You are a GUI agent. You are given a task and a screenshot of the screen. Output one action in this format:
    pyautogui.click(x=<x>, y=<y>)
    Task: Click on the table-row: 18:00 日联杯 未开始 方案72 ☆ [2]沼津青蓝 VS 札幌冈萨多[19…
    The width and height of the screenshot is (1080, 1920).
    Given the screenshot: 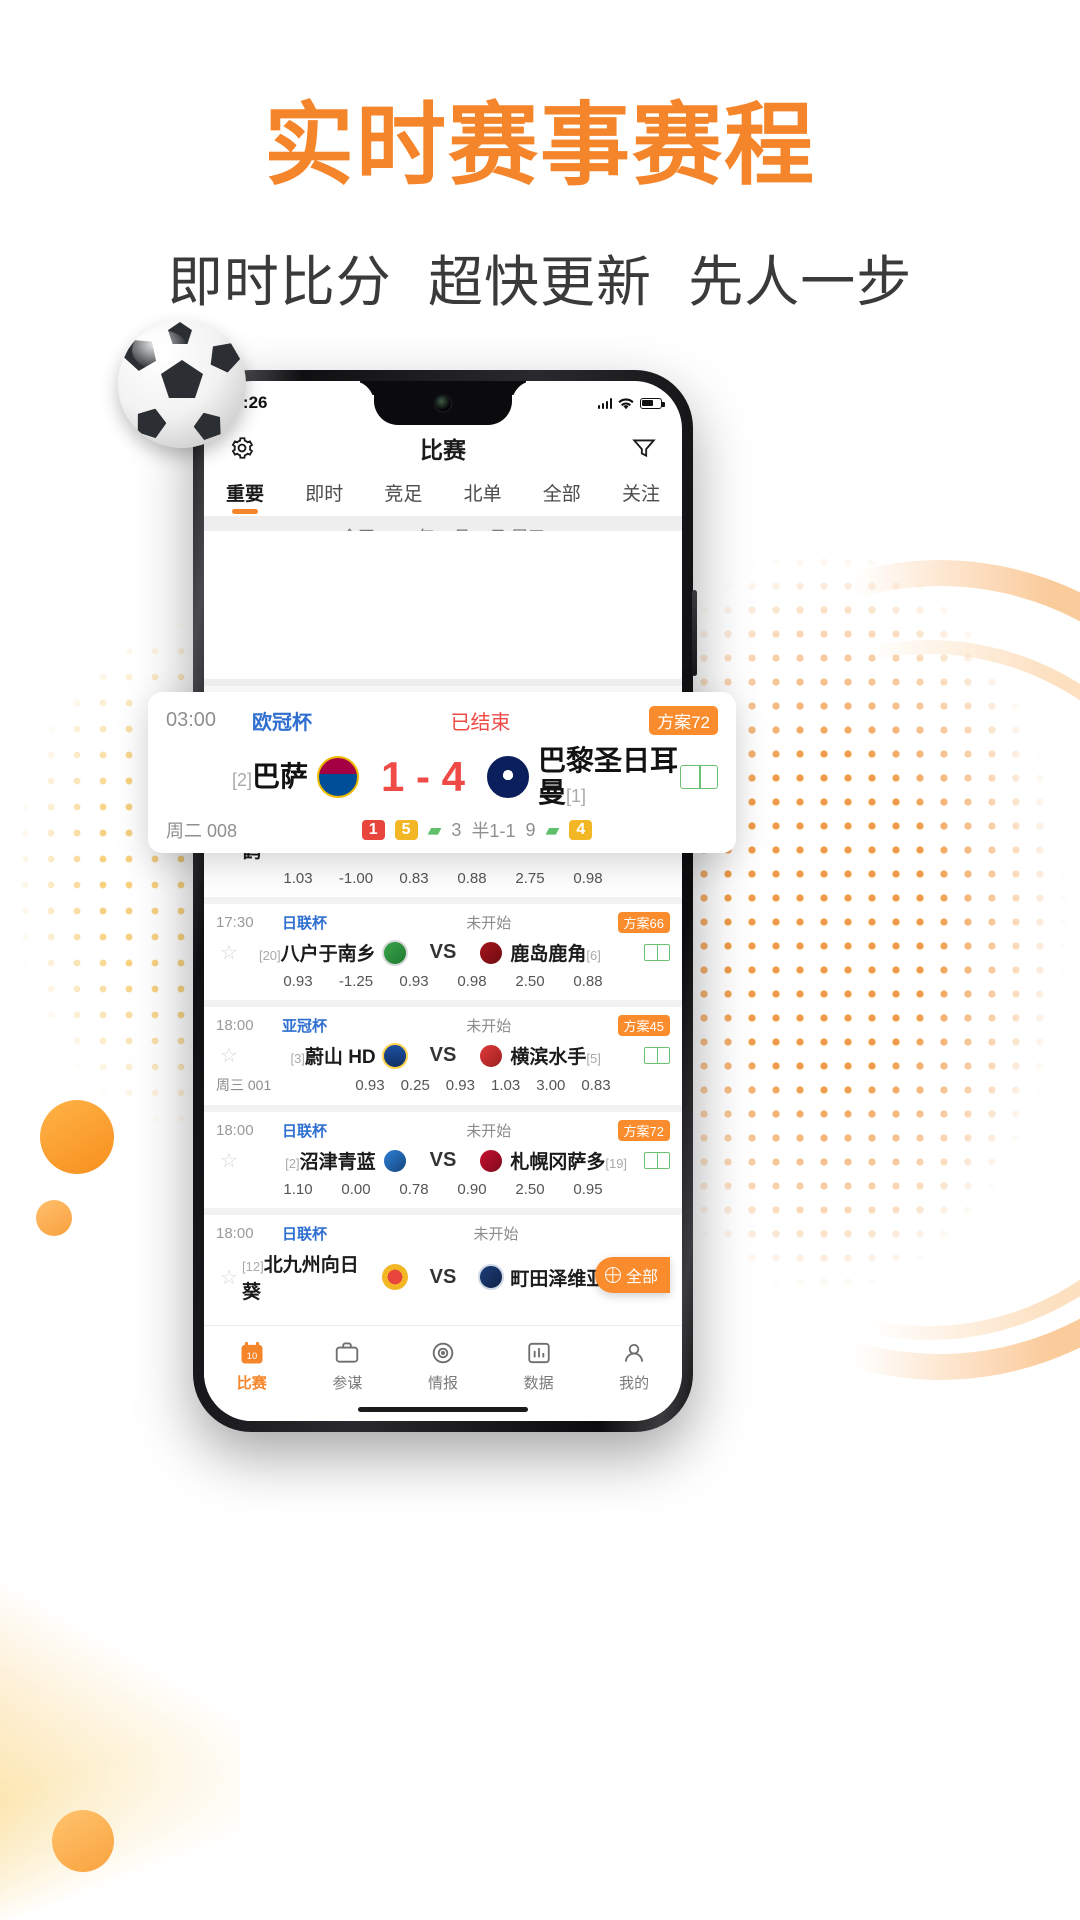 What is the action you would take?
    pyautogui.click(x=443, y=1160)
    